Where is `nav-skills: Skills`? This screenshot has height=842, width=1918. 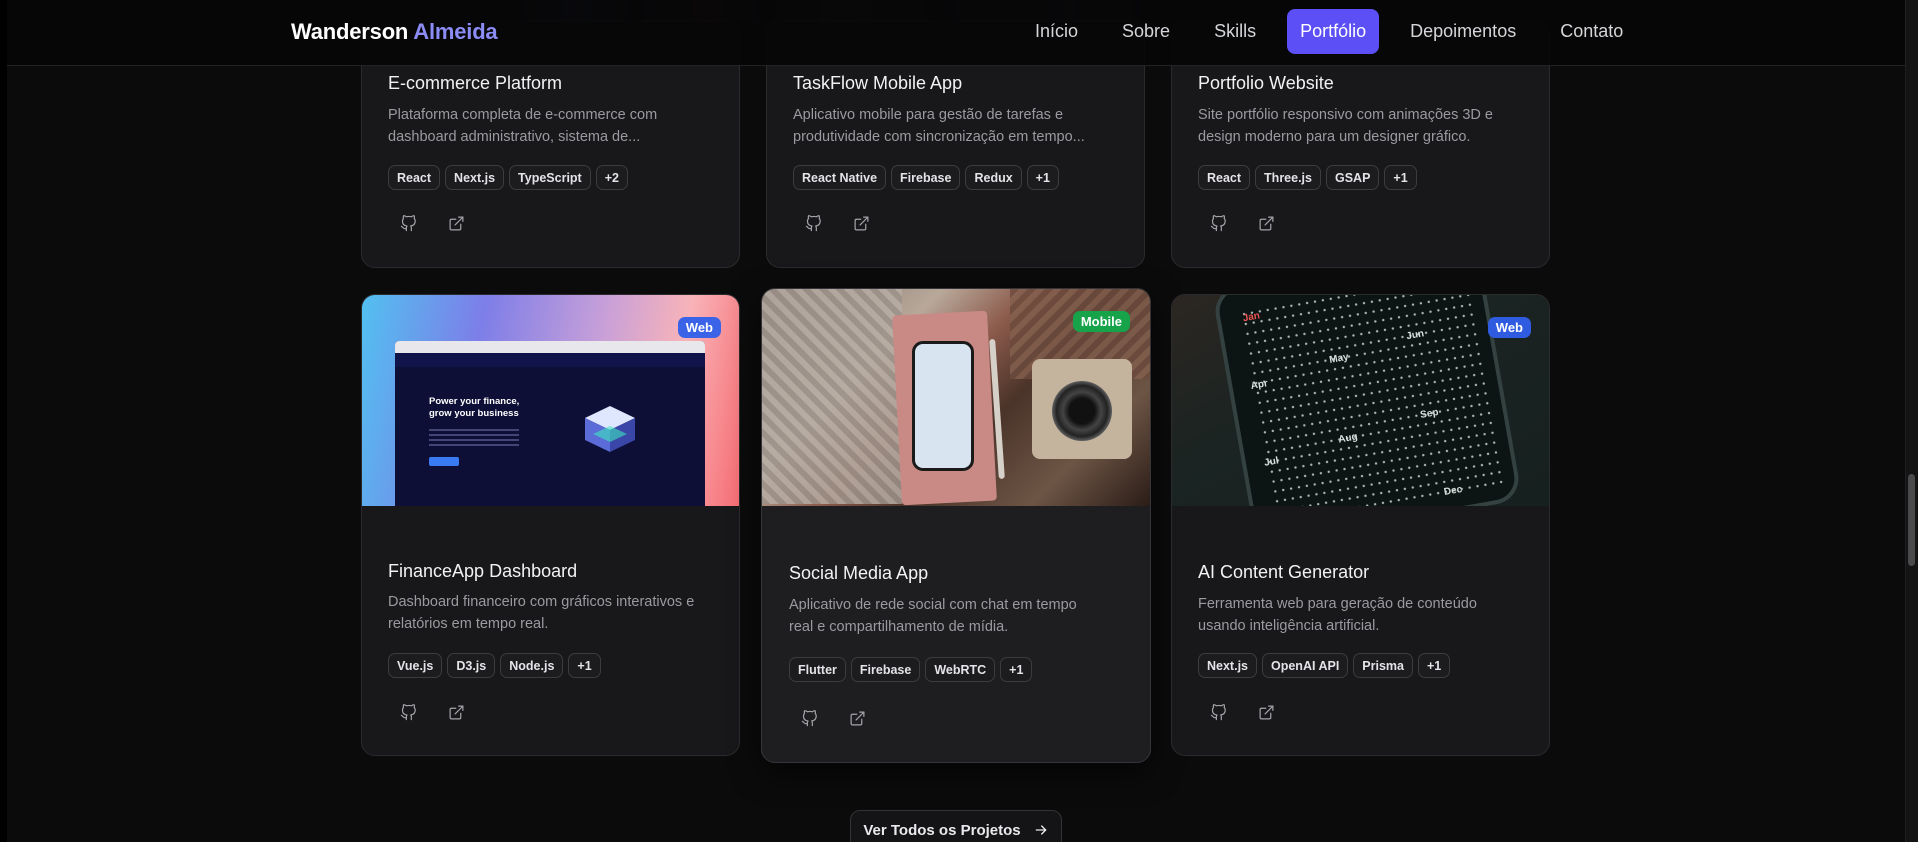
nav-skills: Skills is located at coordinates (1235, 31).